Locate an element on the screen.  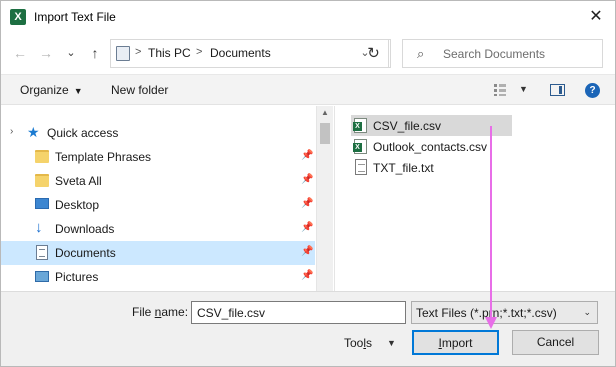
file-type-select: Text Files (*.prn;*.txt;*.csv) ⌄ is located at coordinates (504, 312).